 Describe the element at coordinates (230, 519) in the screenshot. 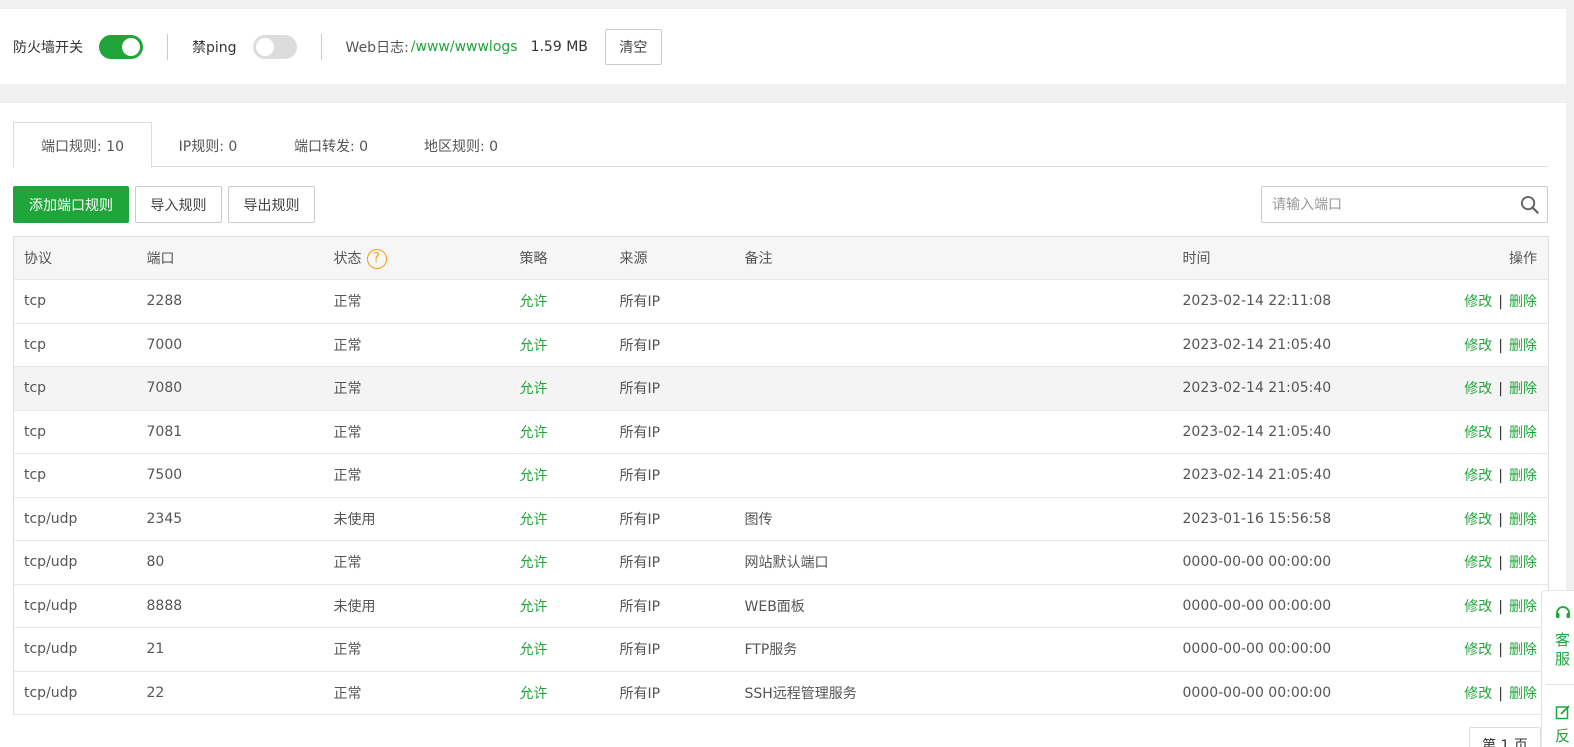

I see `cell-port: 2345` at that location.